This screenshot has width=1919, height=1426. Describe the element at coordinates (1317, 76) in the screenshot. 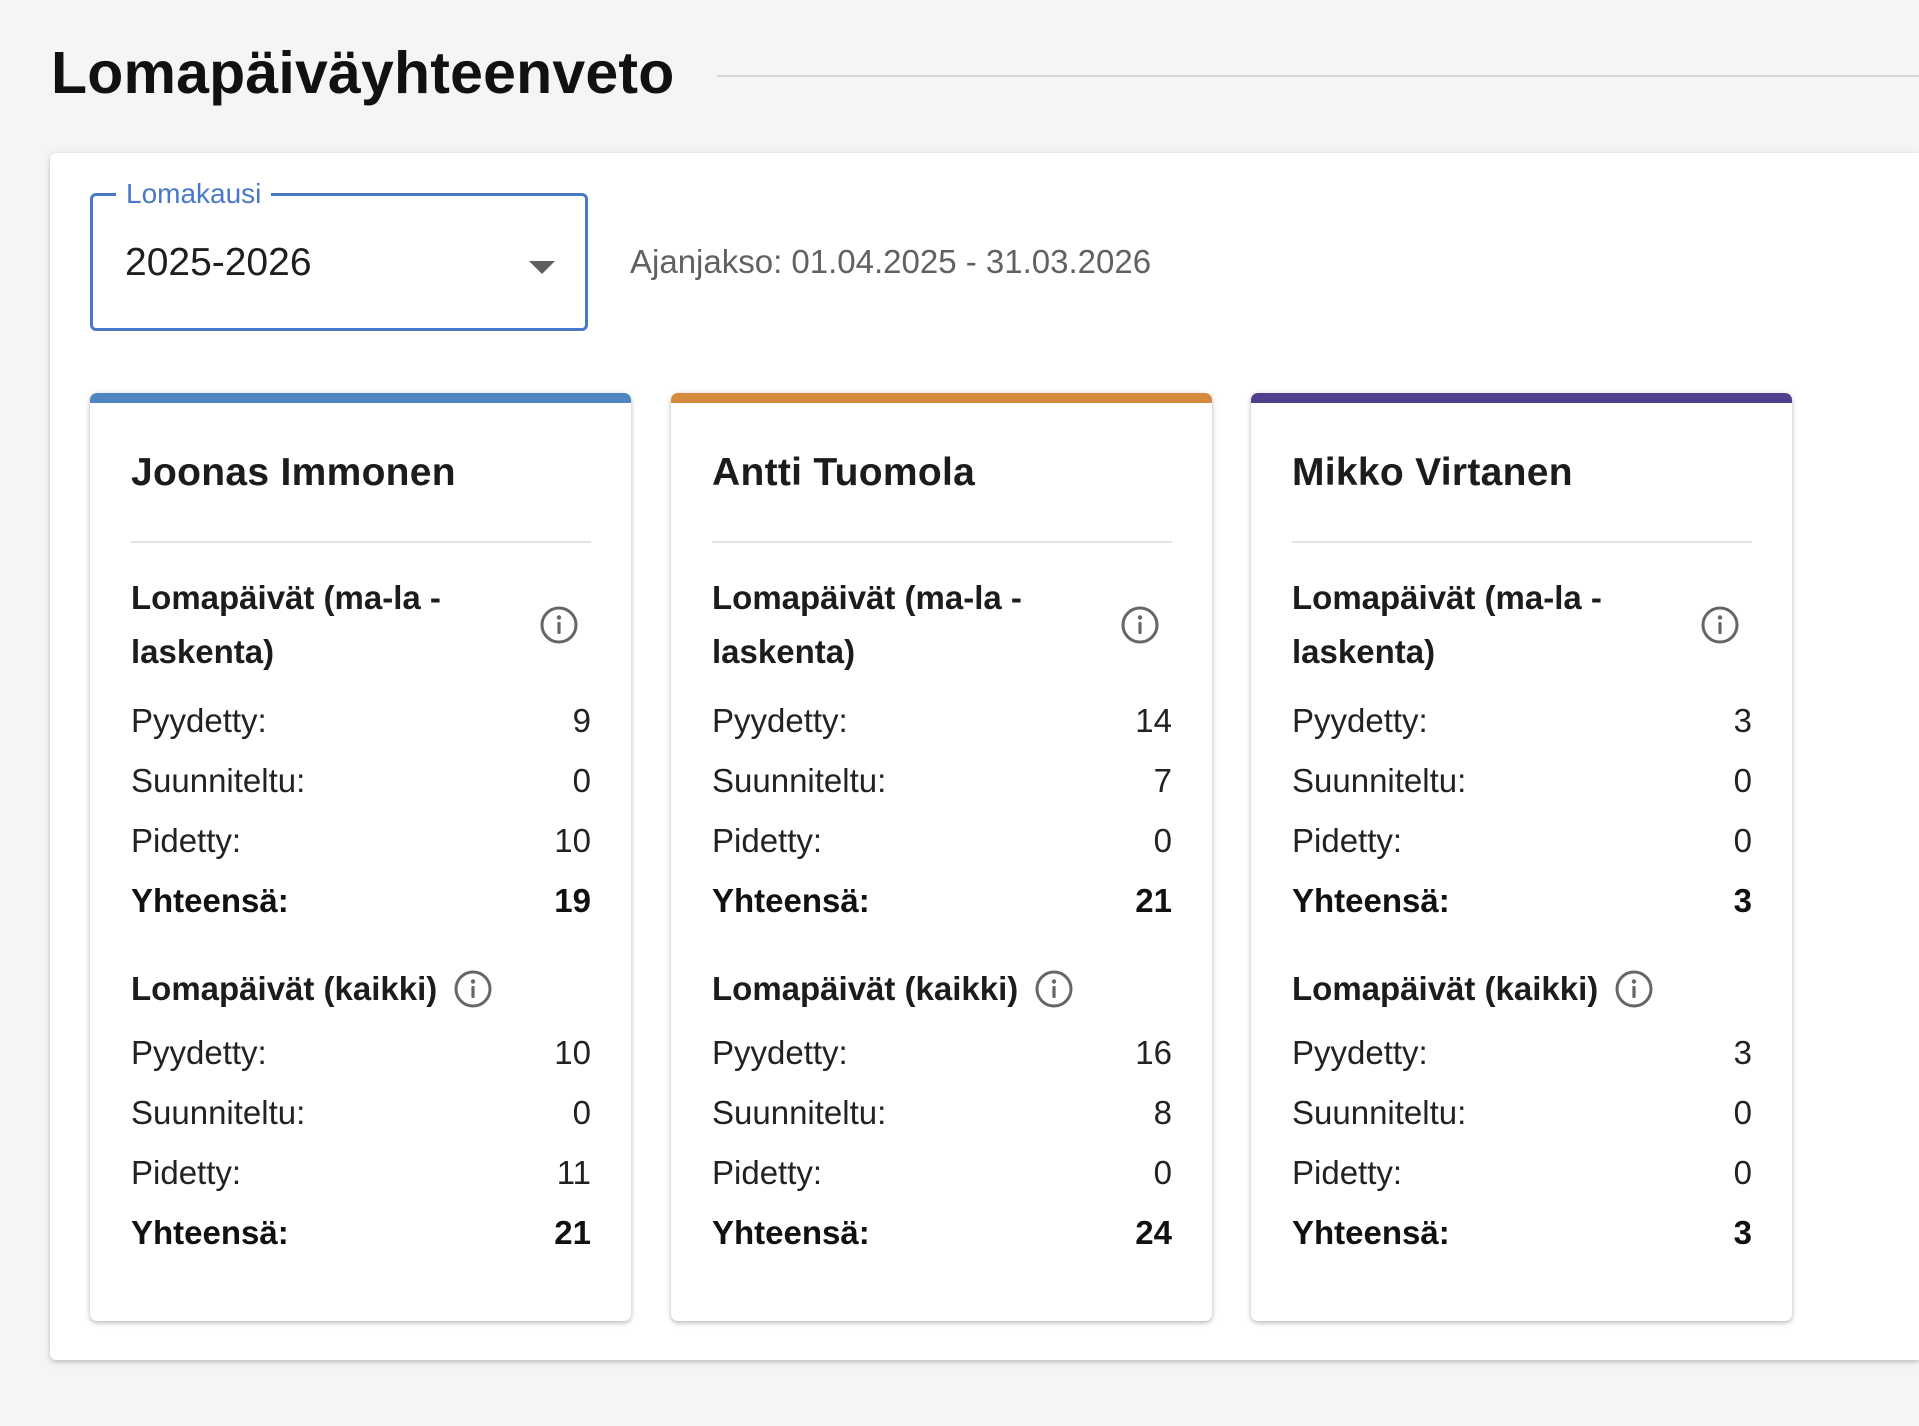

I see `title-divider` at that location.